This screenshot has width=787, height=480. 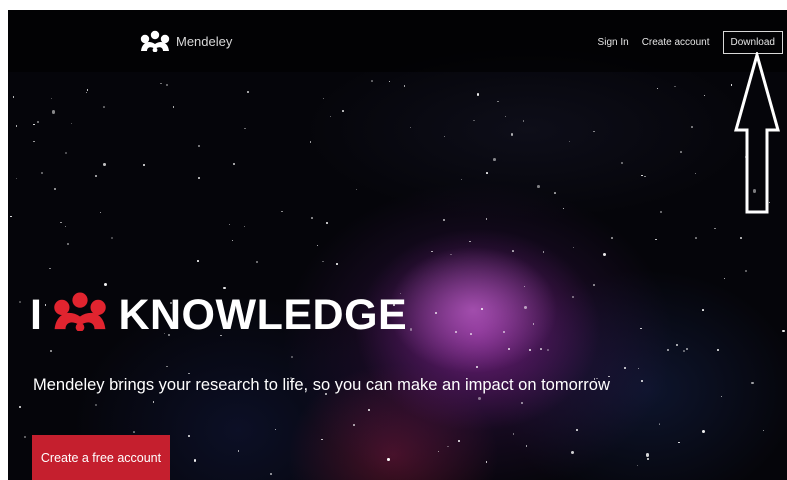 I want to click on brand-name: Mendeley, so click(x=204, y=41).